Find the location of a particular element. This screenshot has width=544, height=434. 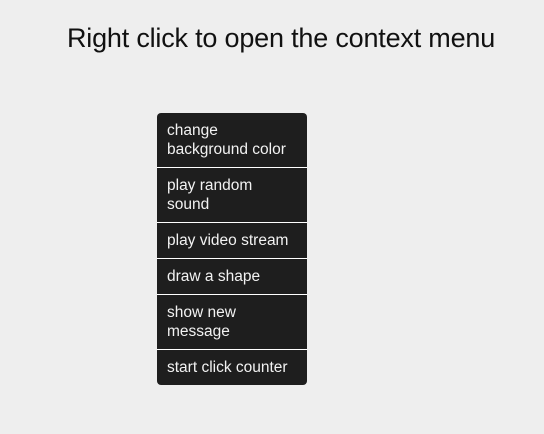

menu-item-start-click-counter: start click counter is located at coordinates (232, 367).